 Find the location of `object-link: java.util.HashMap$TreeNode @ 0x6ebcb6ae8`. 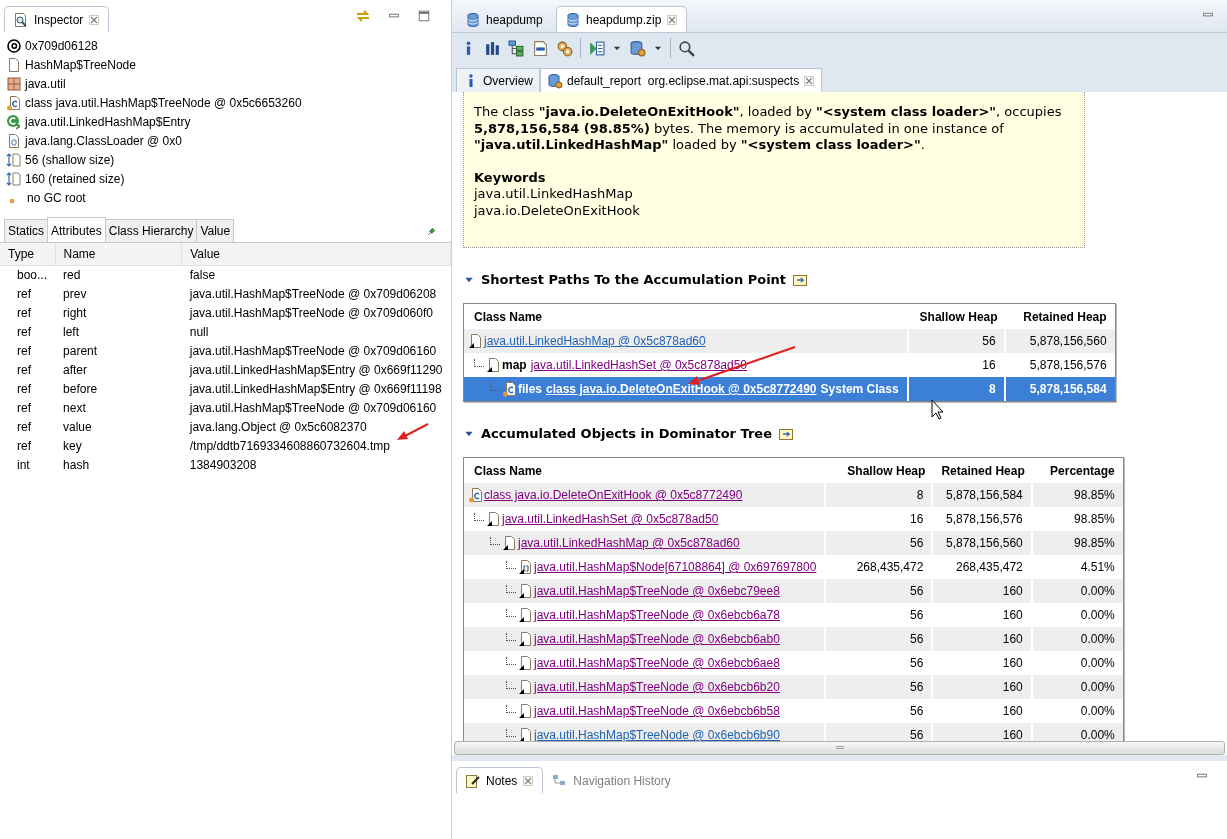

object-link: java.util.HashMap$TreeNode @ 0x6ebcb6ae8 is located at coordinates (657, 663).